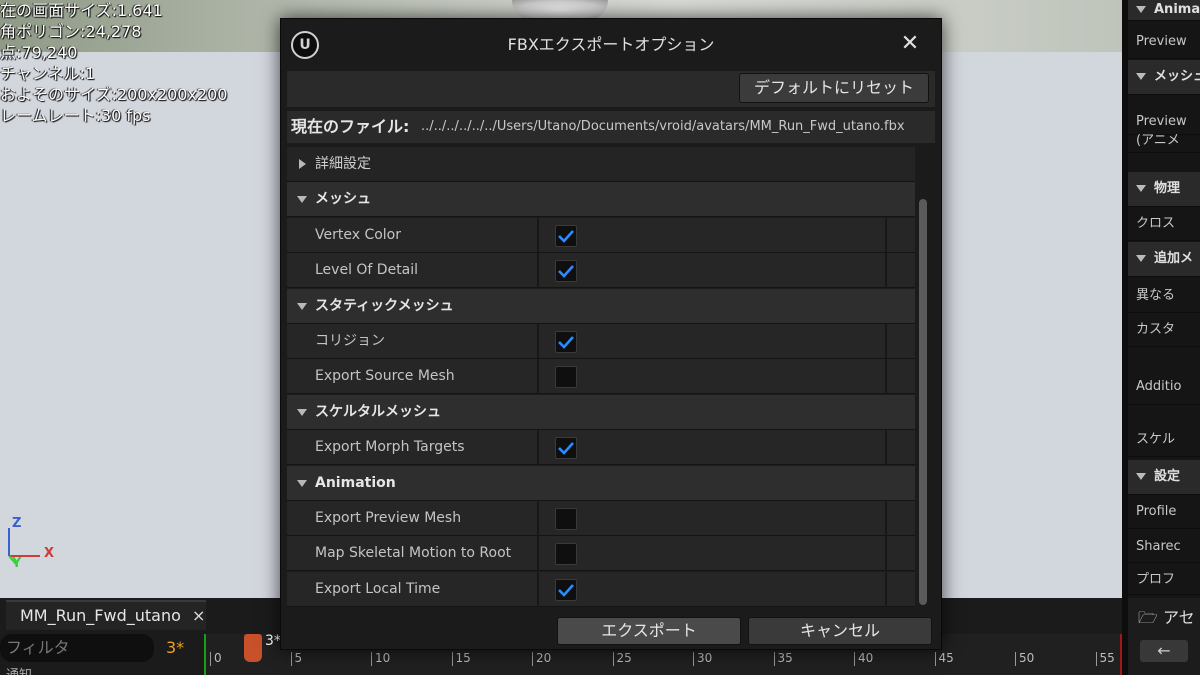  Describe the element at coordinates (36, 544) in the screenshot. I see `axis-gizmo: Z X Y` at that location.